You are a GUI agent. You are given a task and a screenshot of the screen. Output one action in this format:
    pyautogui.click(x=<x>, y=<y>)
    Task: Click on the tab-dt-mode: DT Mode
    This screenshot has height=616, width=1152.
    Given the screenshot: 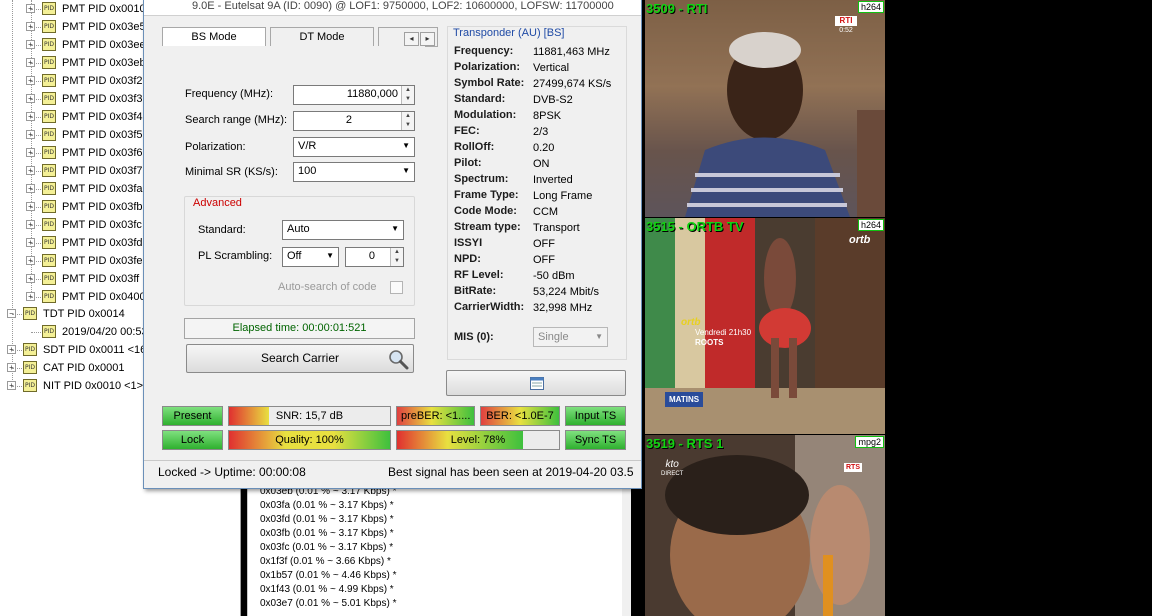 What is the action you would take?
    pyautogui.click(x=322, y=37)
    